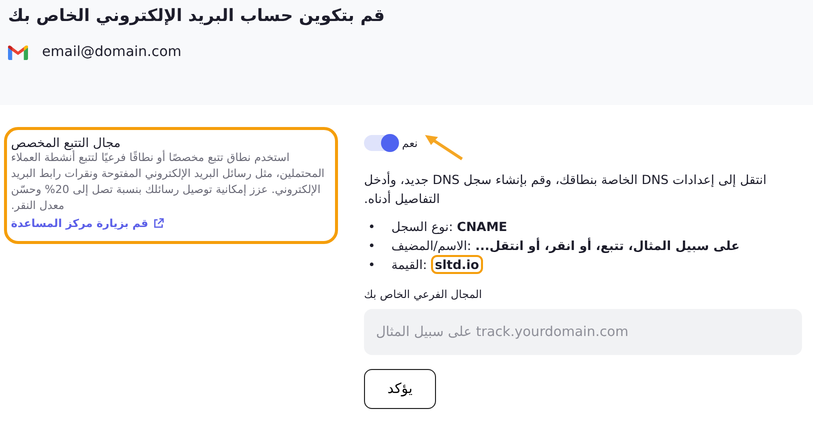 This screenshot has width=813, height=437. I want to click on mail-logo-icon, so click(18, 52).